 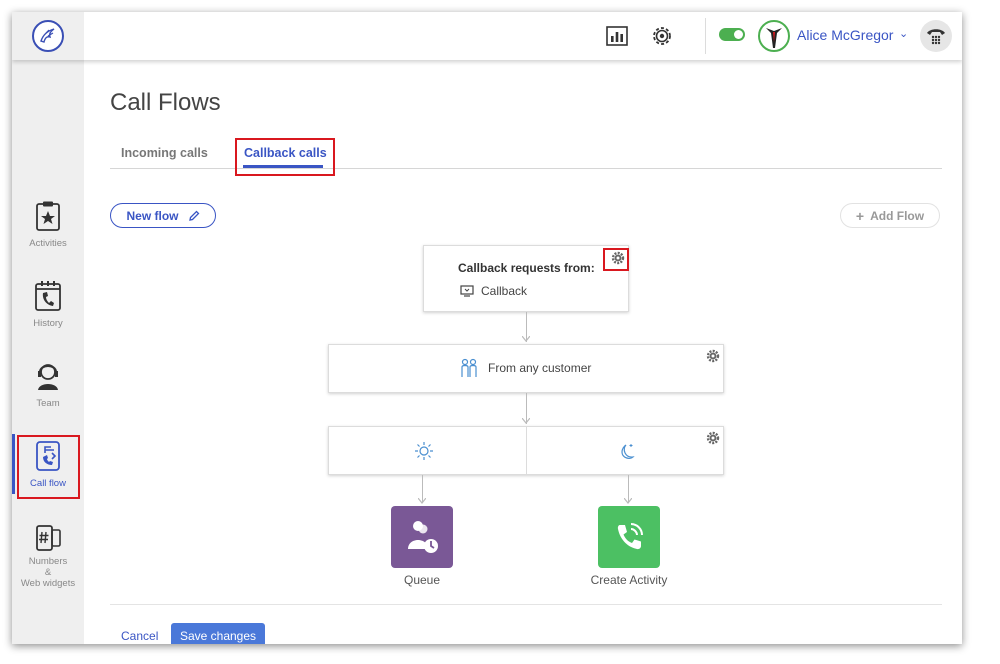 What do you see at coordinates (526, 155) in the screenshot?
I see `tab-bar: Incoming calls Callback calls` at bounding box center [526, 155].